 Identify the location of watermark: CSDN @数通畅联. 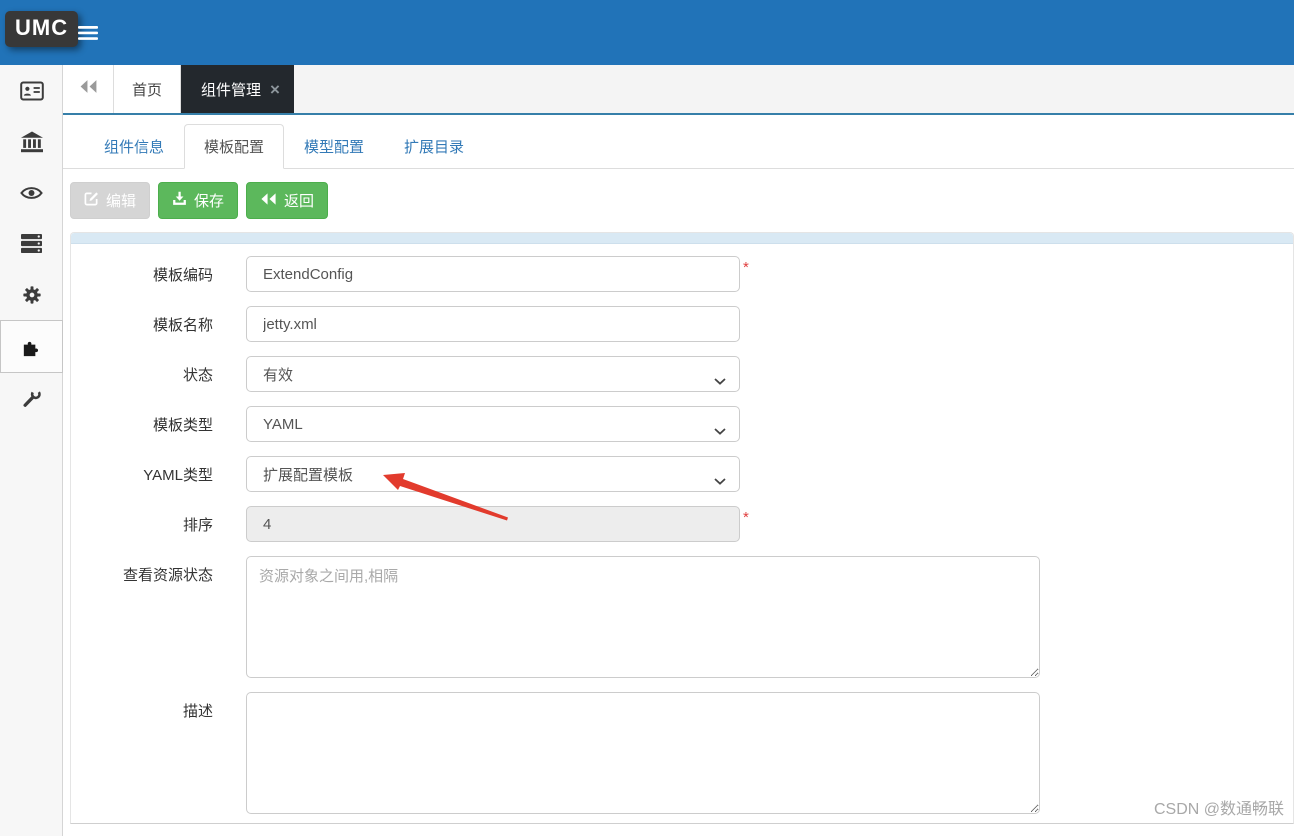
(1218, 809).